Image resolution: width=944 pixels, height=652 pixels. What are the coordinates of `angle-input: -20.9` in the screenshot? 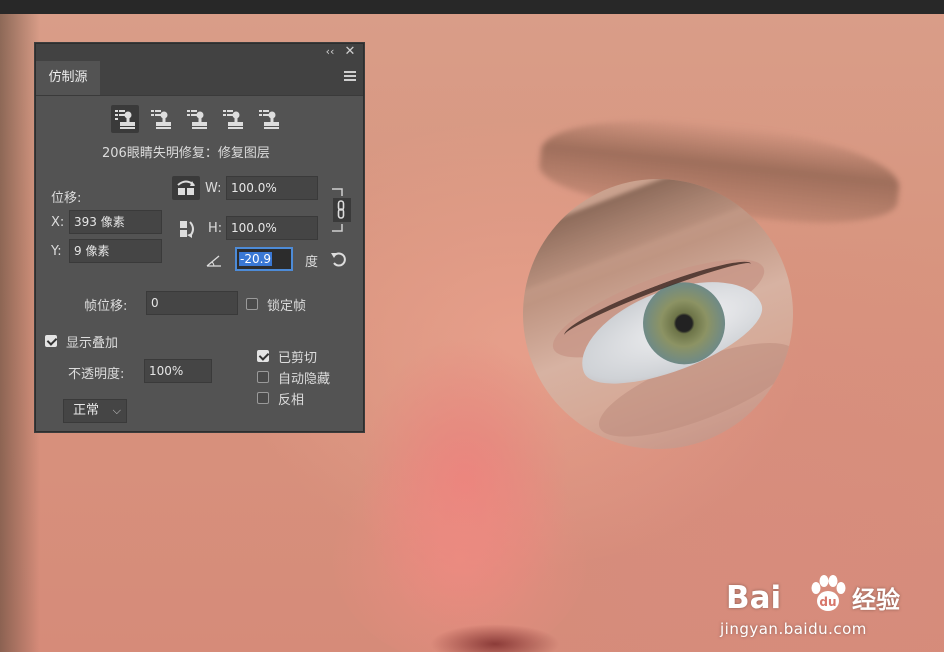 It's located at (264, 259).